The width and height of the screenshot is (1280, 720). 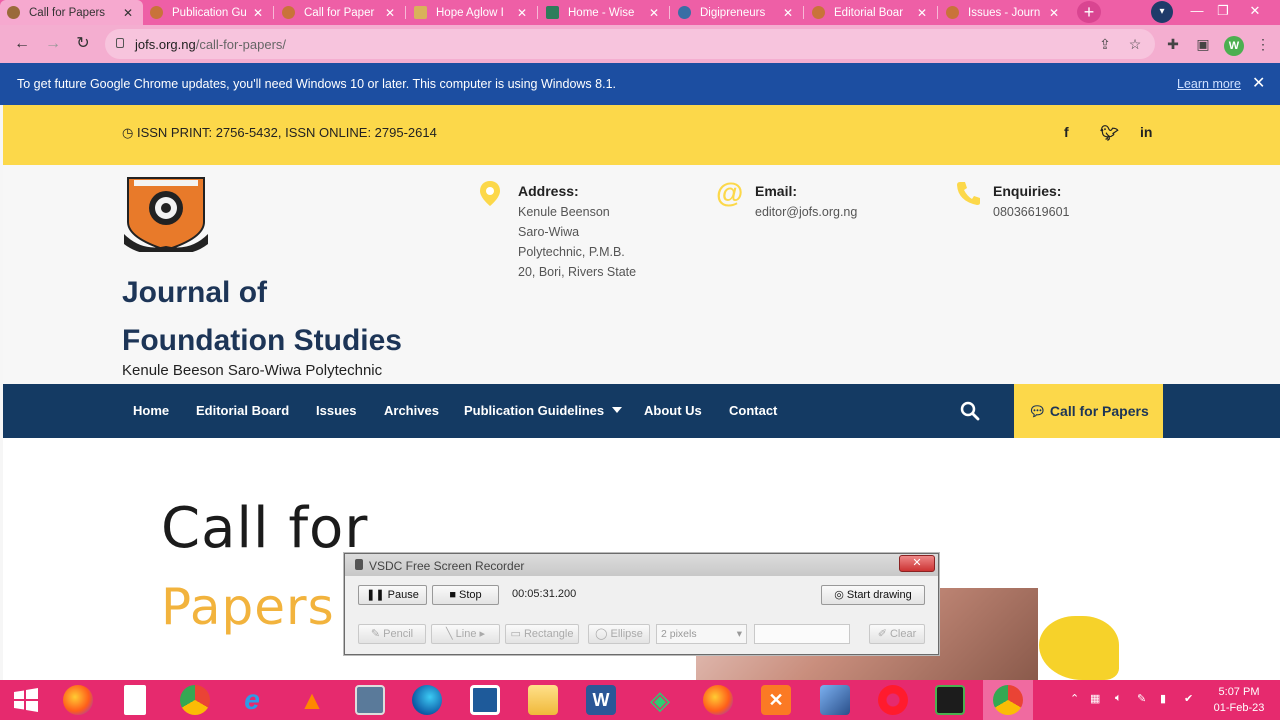 I want to click on tab-call-for-paper: Call for Paper ✕, so click(x=340, y=12).